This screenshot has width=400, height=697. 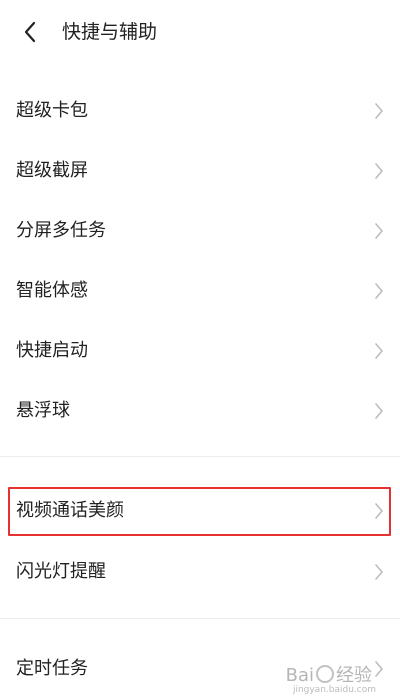 What do you see at coordinates (334, 690) in the screenshot?
I see `watermark-url: jingyan.baidu.com` at bounding box center [334, 690].